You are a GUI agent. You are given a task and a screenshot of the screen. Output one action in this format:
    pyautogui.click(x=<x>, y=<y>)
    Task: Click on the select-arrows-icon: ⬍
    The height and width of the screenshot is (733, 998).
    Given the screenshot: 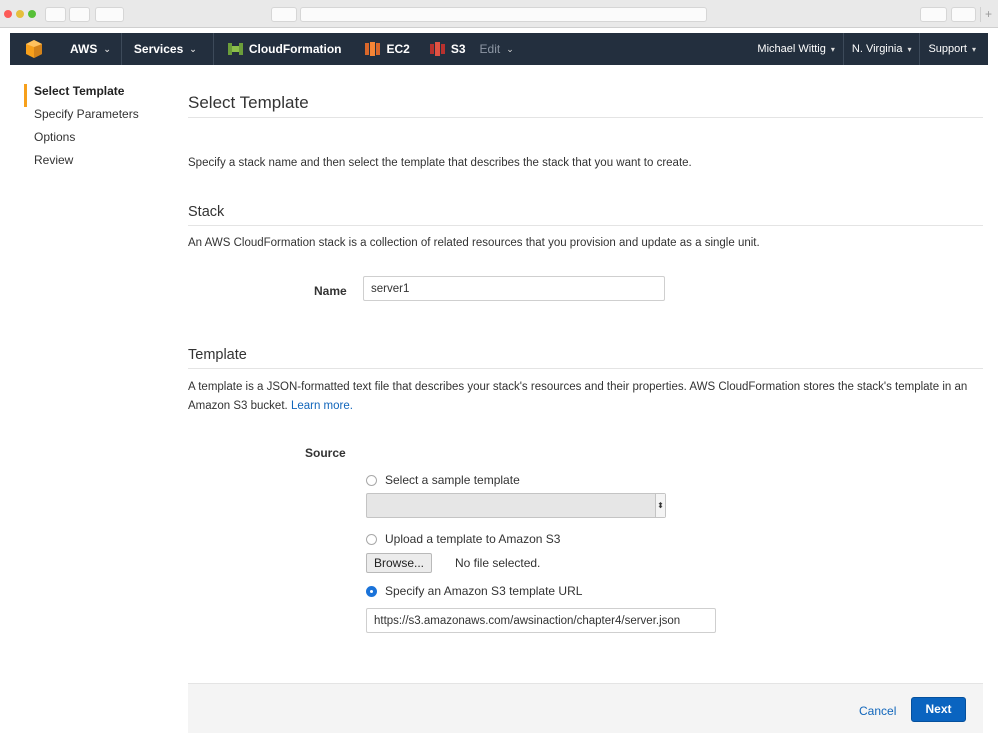 What is the action you would take?
    pyautogui.click(x=660, y=505)
    